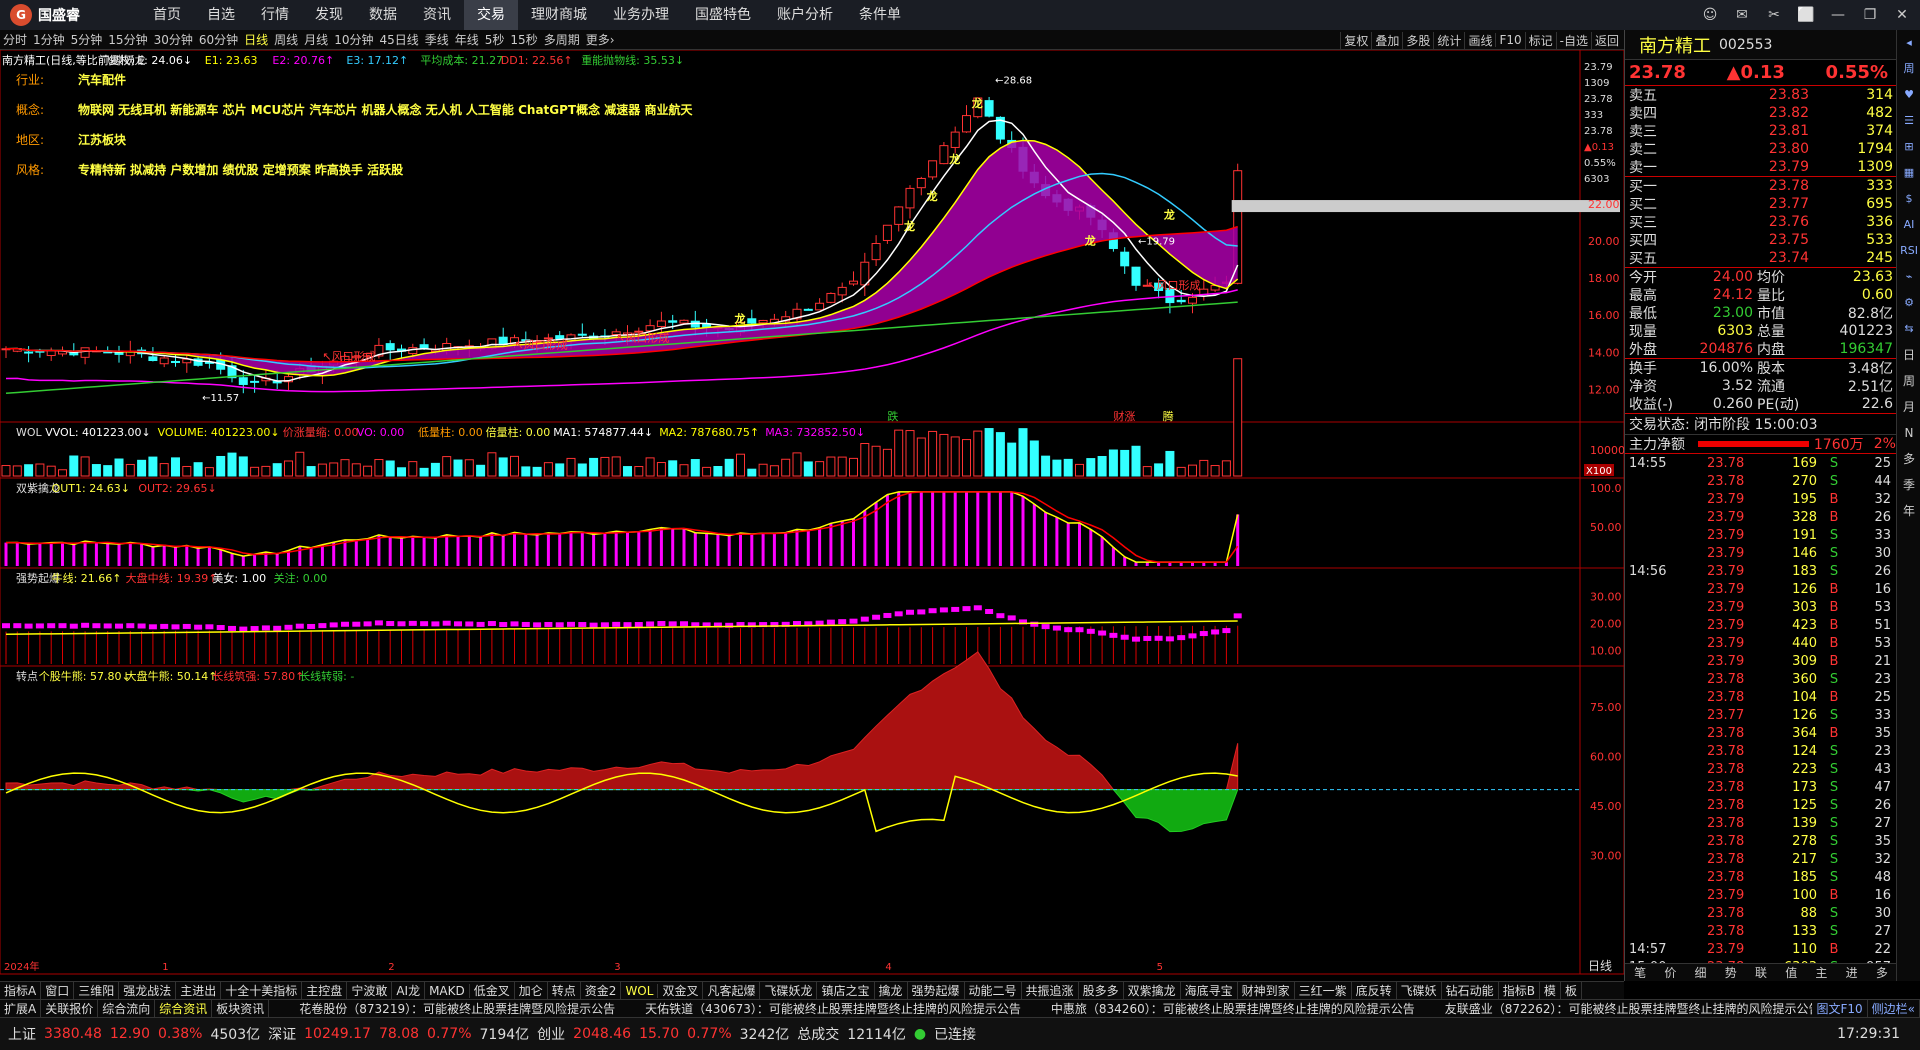  What do you see at coordinates (1760, 787) in the screenshot?
I see `tick-row: 23.78 173 S 47` at bounding box center [1760, 787].